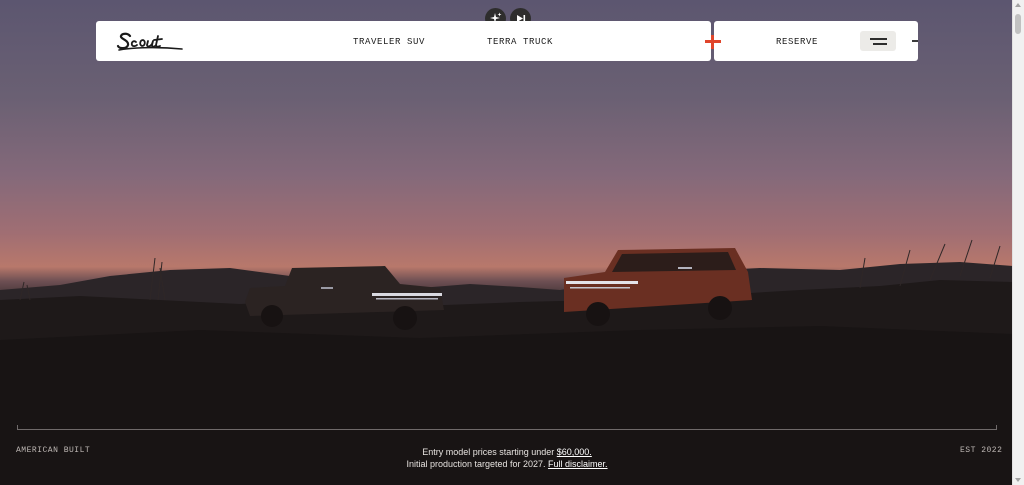  Describe the element at coordinates (1018, 242) in the screenshot. I see `page-scrollbar` at that location.